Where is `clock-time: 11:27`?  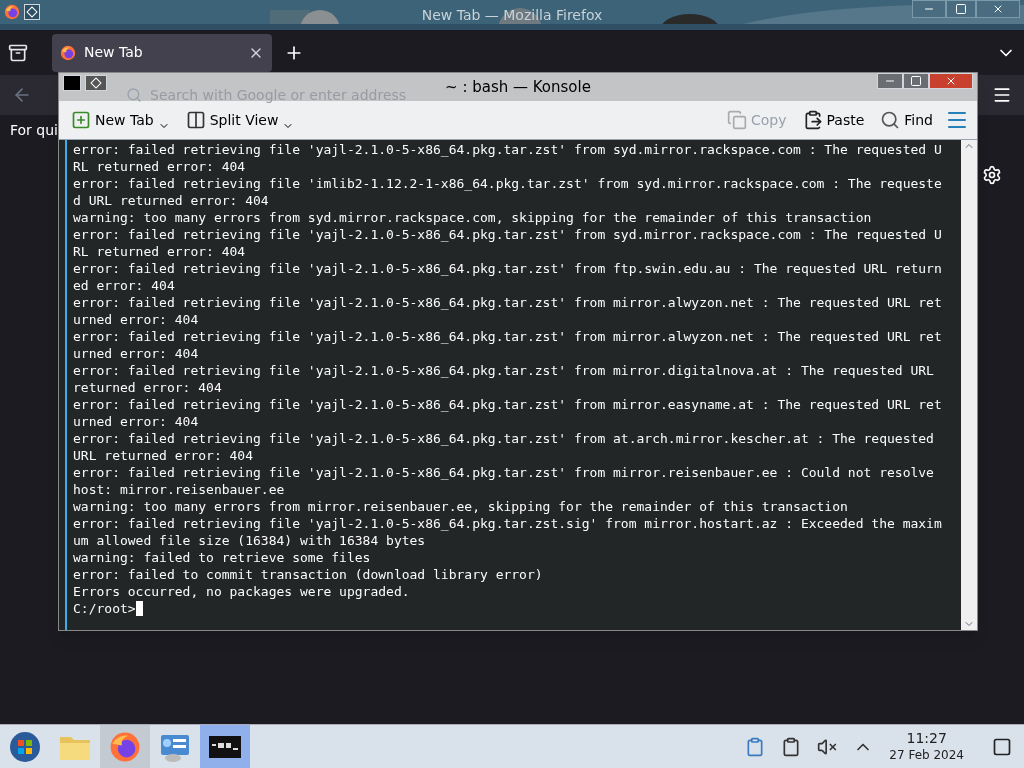
clock-time: 11:27 is located at coordinates (926, 739).